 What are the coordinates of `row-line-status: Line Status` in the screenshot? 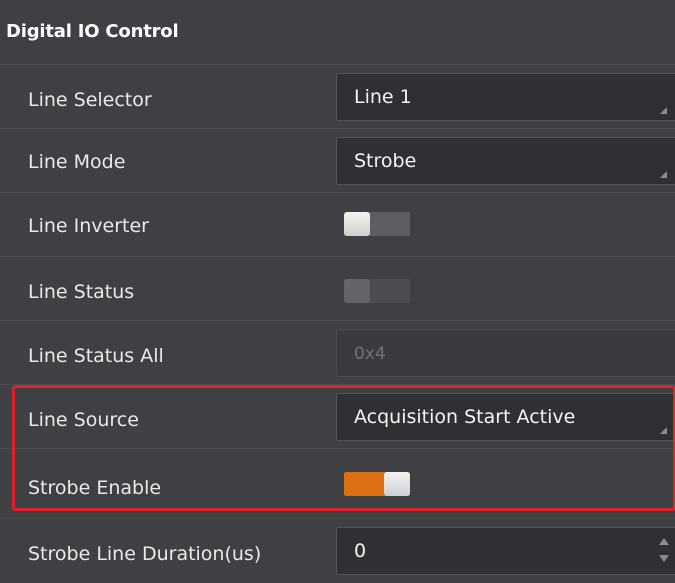 It's located at (337, 288).